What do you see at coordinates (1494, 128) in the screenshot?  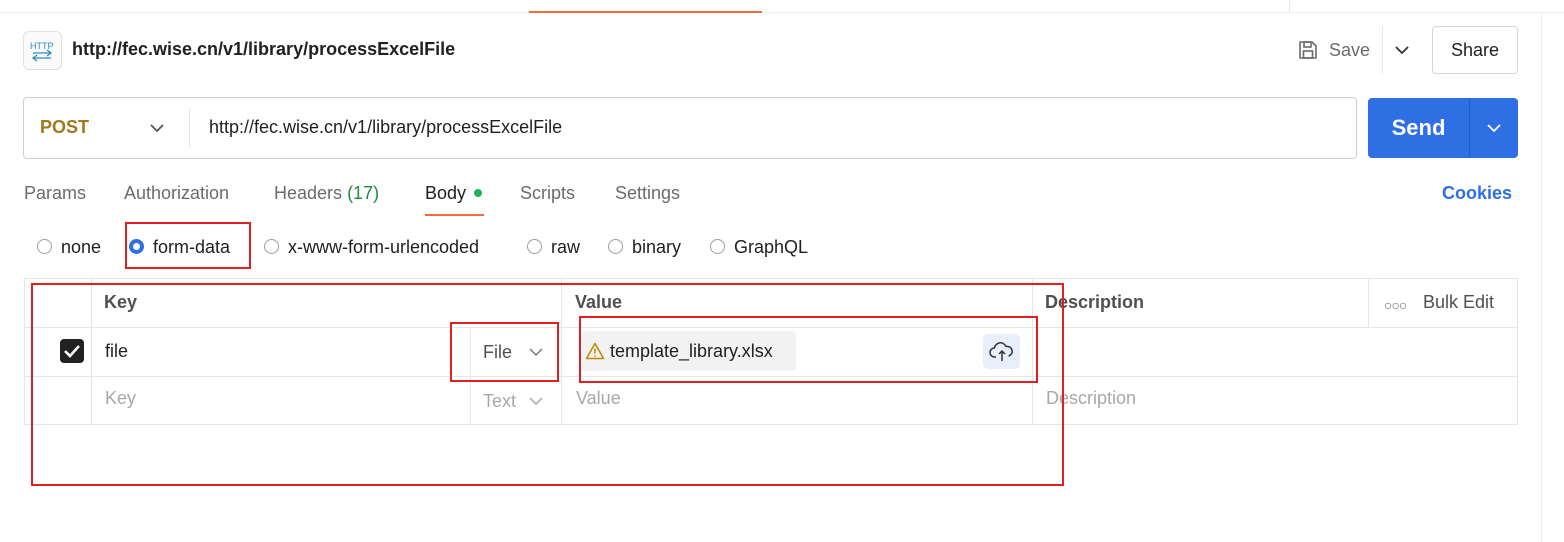 I see `send-options-chevron-icon` at bounding box center [1494, 128].